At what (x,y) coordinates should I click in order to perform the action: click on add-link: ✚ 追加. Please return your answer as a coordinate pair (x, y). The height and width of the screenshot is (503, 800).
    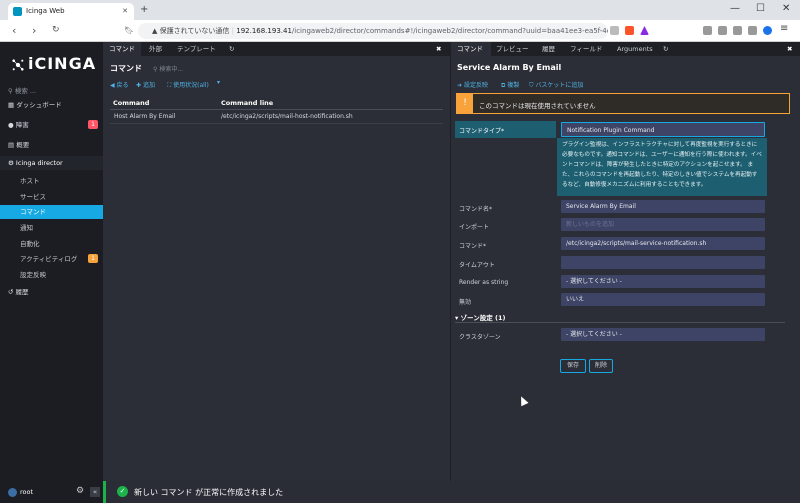
    Looking at the image, I should click on (145, 84).